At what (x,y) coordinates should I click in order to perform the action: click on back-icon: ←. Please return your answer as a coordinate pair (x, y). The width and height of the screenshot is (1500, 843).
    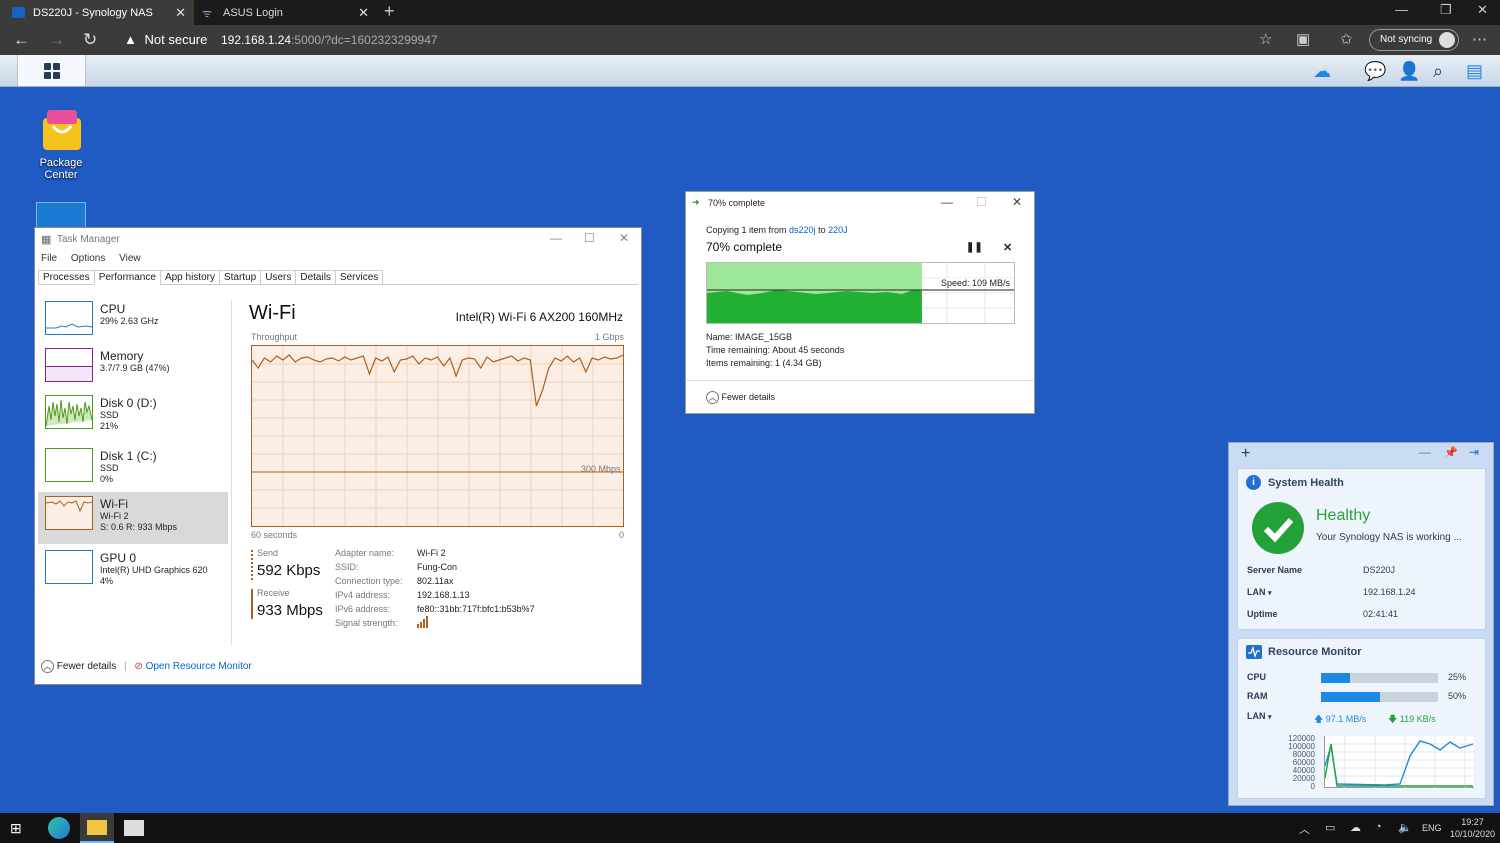
    Looking at the image, I should click on (21, 40).